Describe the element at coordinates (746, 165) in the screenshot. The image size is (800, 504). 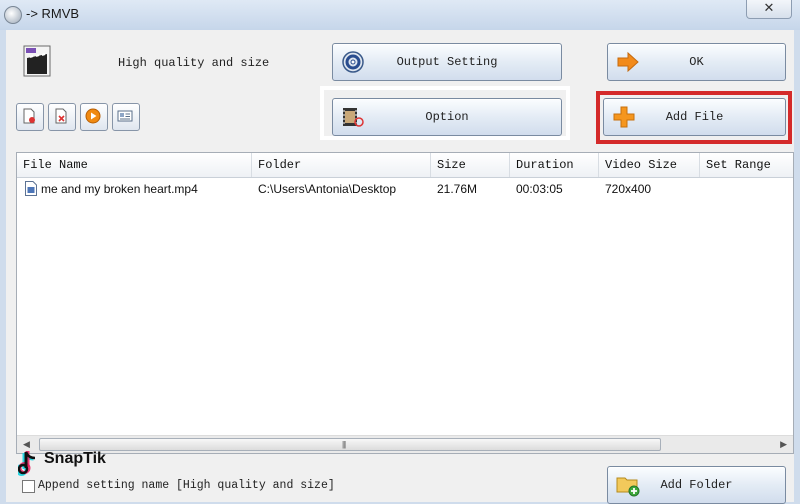
I see `column-set-range: Set Range` at that location.